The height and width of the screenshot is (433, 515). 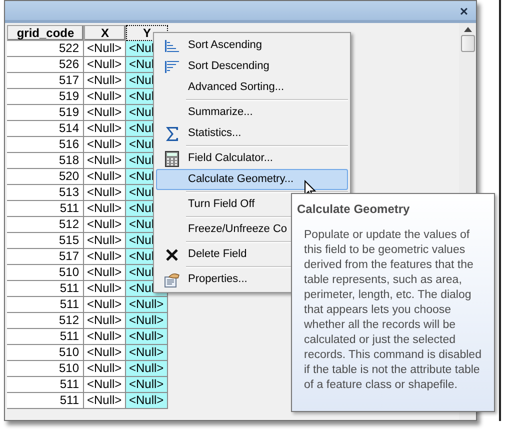 What do you see at coordinates (45, 129) in the screenshot?
I see `table-cell: 514` at bounding box center [45, 129].